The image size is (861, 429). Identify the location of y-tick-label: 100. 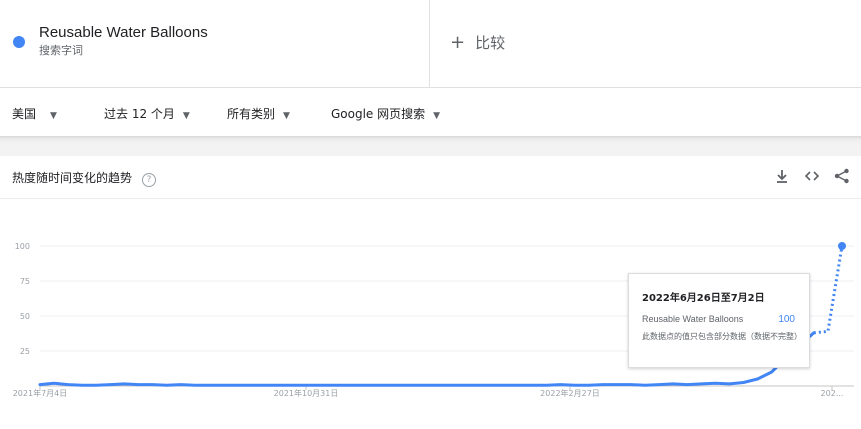
(22, 246).